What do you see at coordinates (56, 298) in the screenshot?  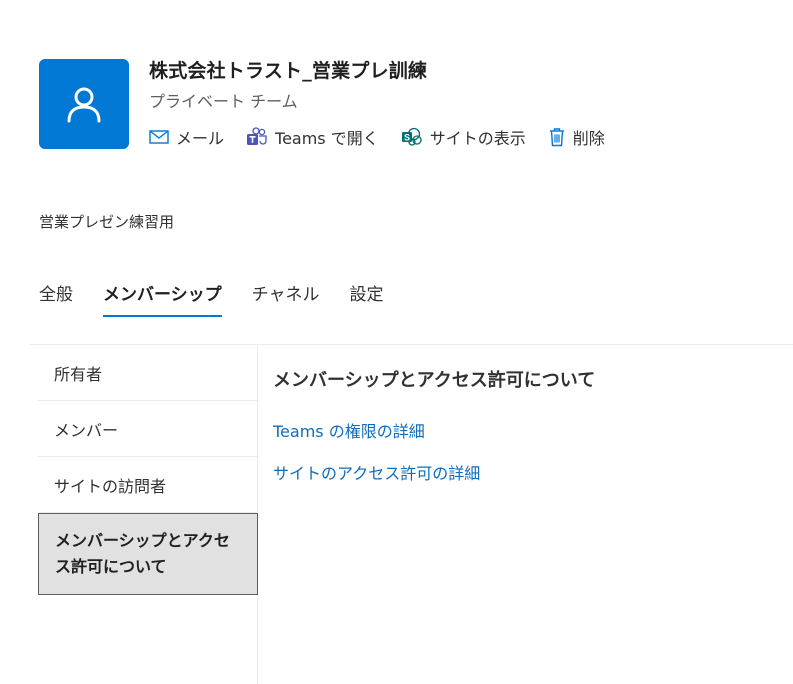 I see `tab-general: 全般` at bounding box center [56, 298].